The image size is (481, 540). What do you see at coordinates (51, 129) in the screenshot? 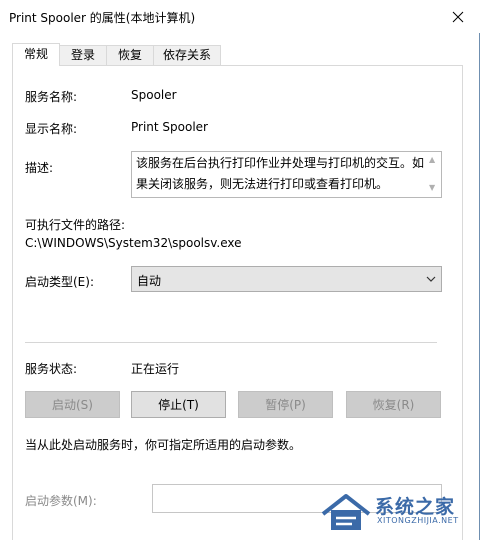
I see `display-name-label: 显示名称:` at bounding box center [51, 129].